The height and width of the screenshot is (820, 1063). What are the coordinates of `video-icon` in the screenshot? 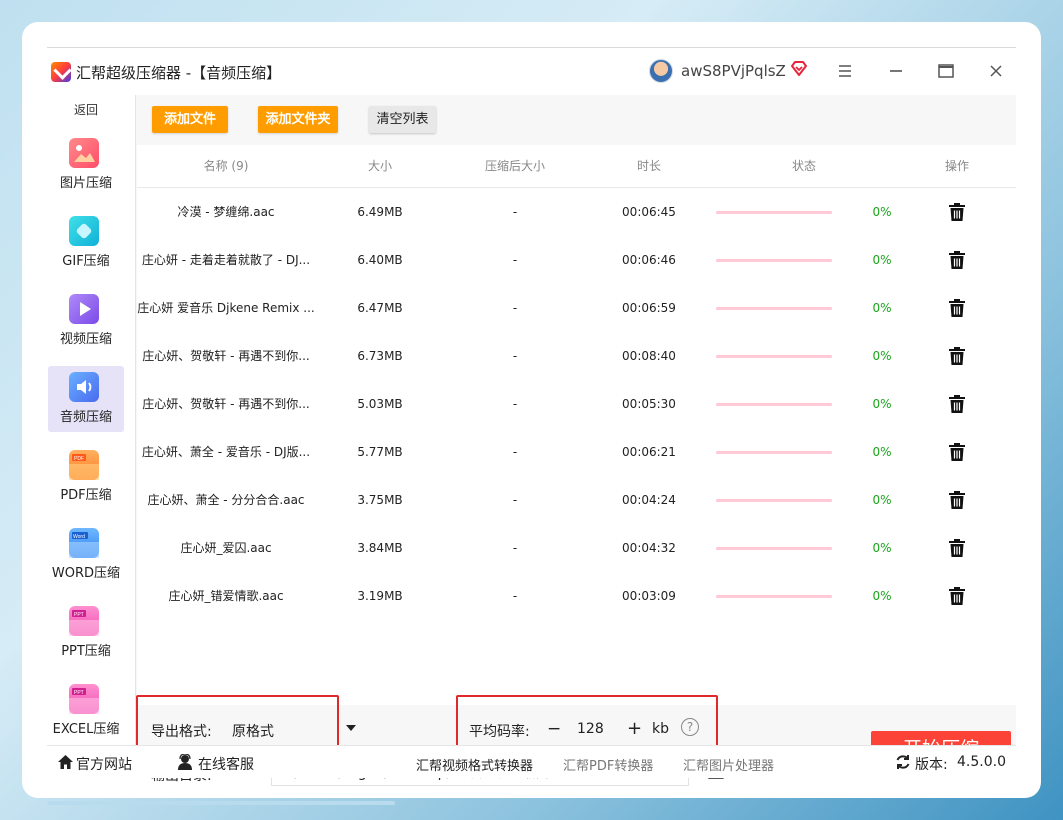 It's located at (84, 309).